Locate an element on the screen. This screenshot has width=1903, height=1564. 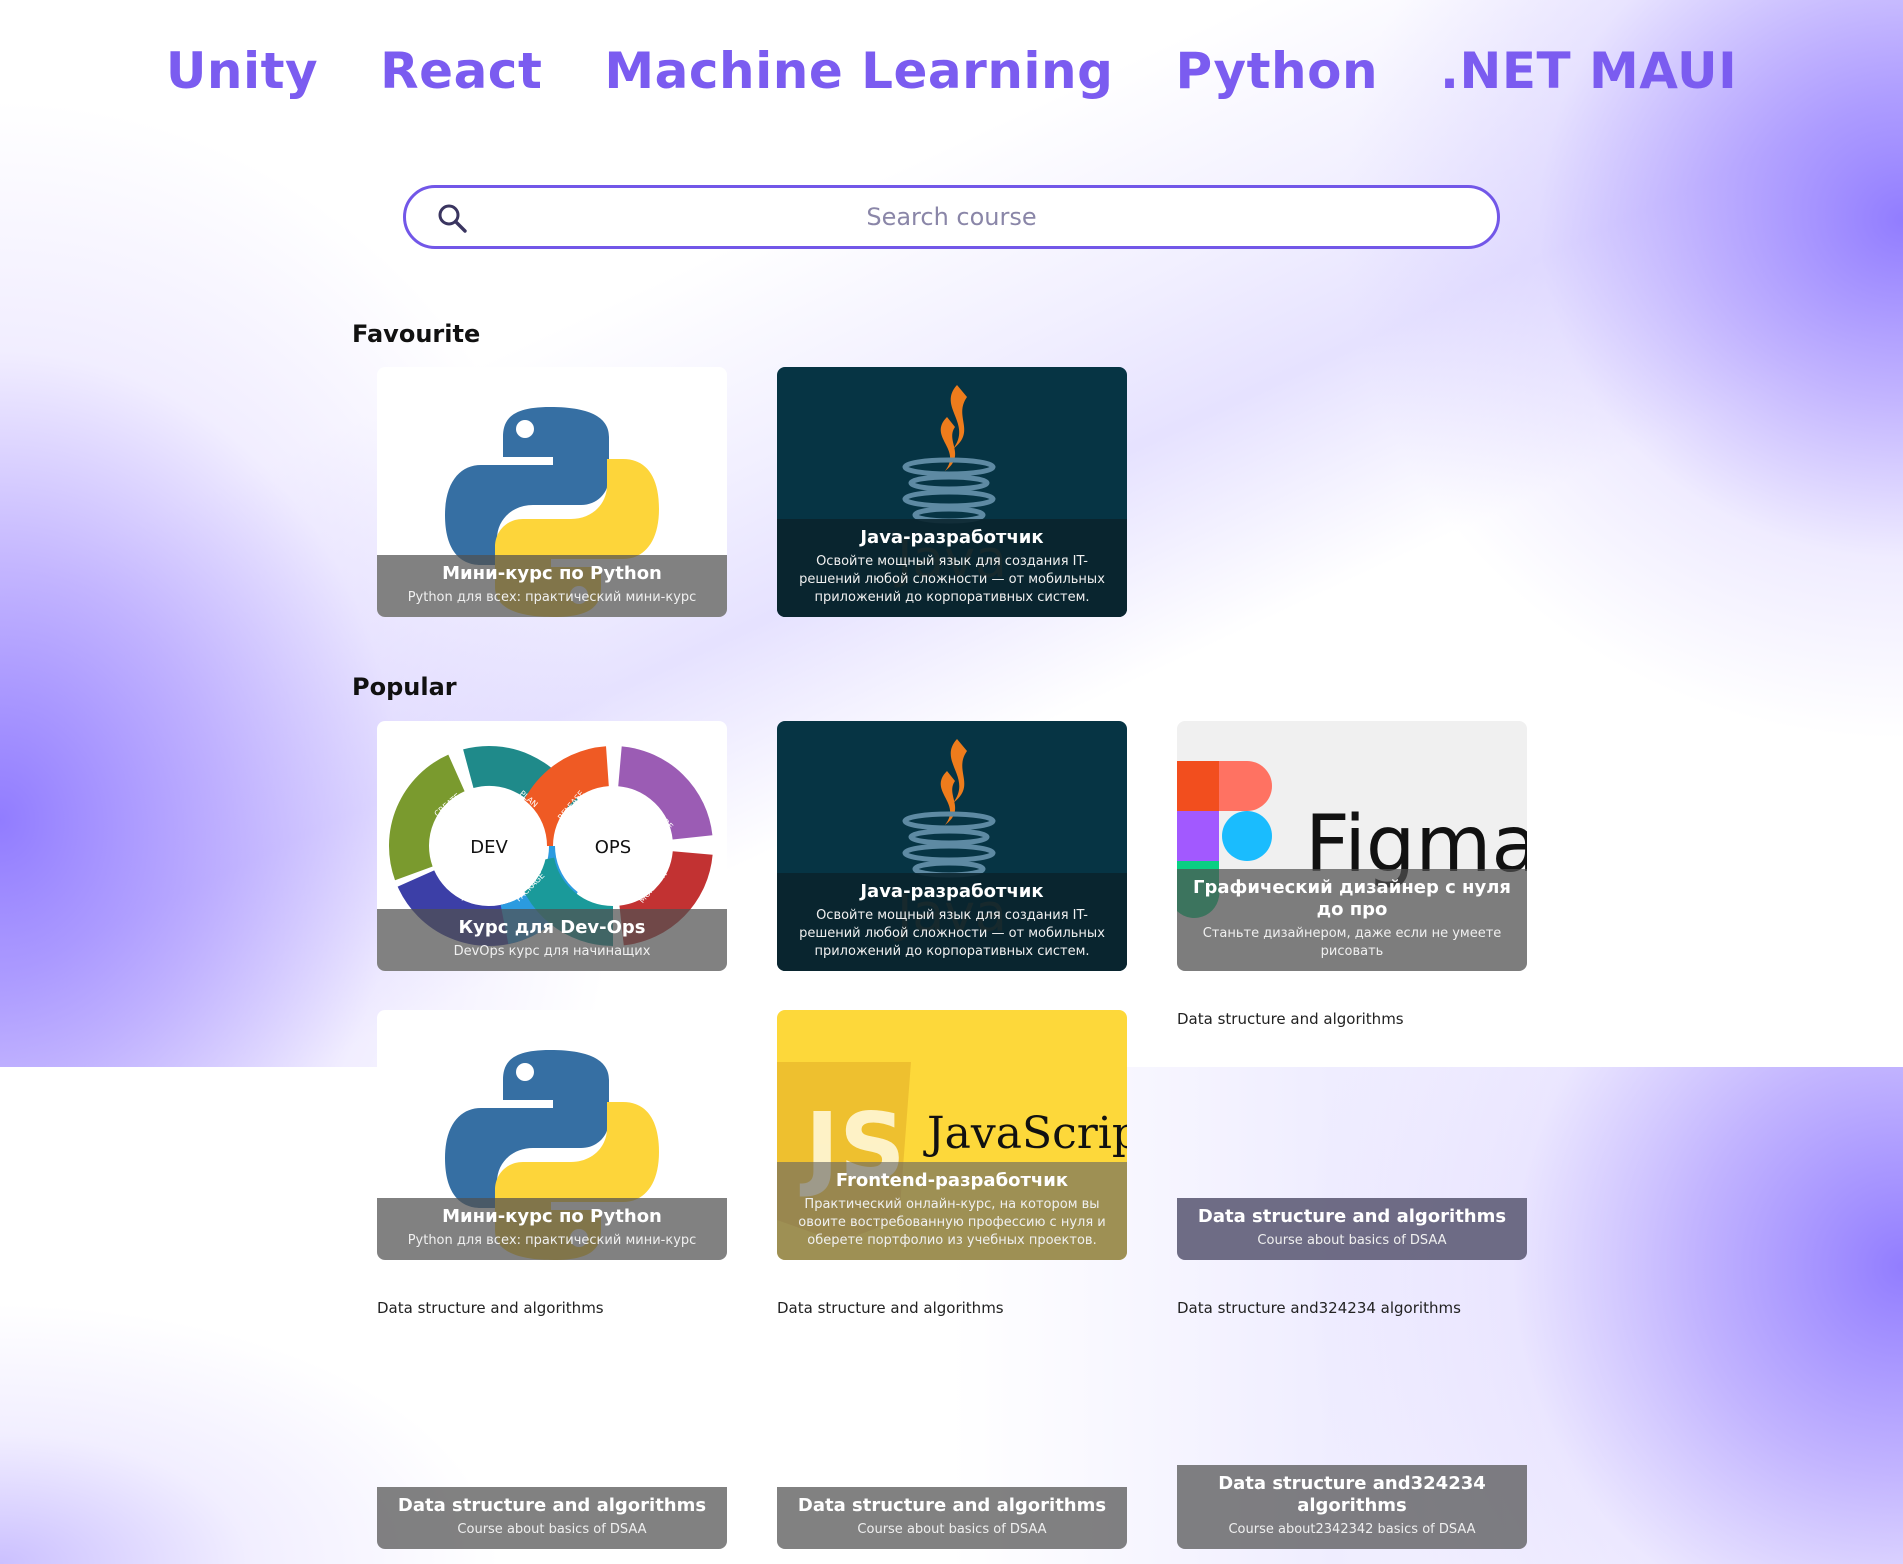
nav-link-react: React is located at coordinates (461, 71).